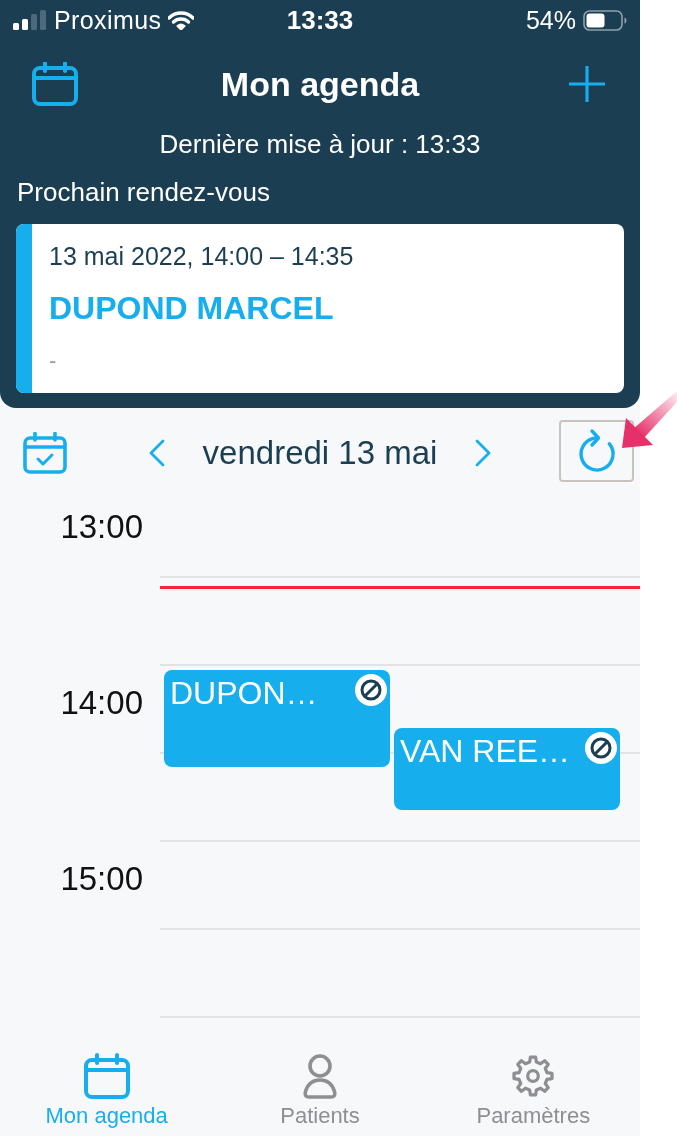  What do you see at coordinates (320, 84) in the screenshot?
I see `screen-title: Mon agenda` at bounding box center [320, 84].